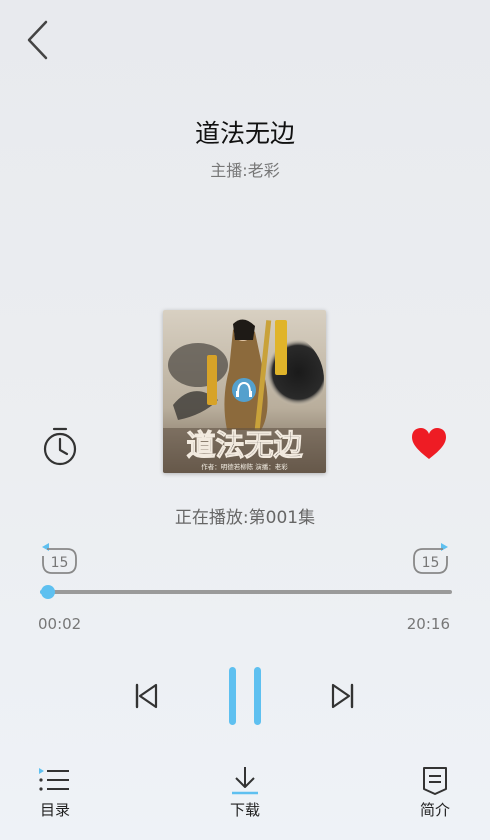 This screenshot has height=840, width=490. What do you see at coordinates (431, 563) in the screenshot?
I see `forward-label: 15` at bounding box center [431, 563].